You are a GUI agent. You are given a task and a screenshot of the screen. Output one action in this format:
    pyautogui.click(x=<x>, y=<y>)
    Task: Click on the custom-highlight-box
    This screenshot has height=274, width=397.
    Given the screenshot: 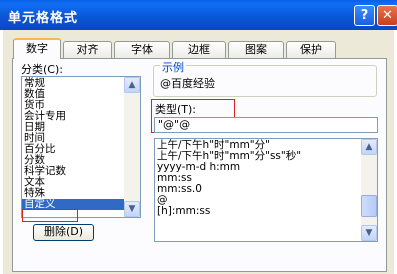 What is the action you would take?
    pyautogui.click(x=50, y=215)
    